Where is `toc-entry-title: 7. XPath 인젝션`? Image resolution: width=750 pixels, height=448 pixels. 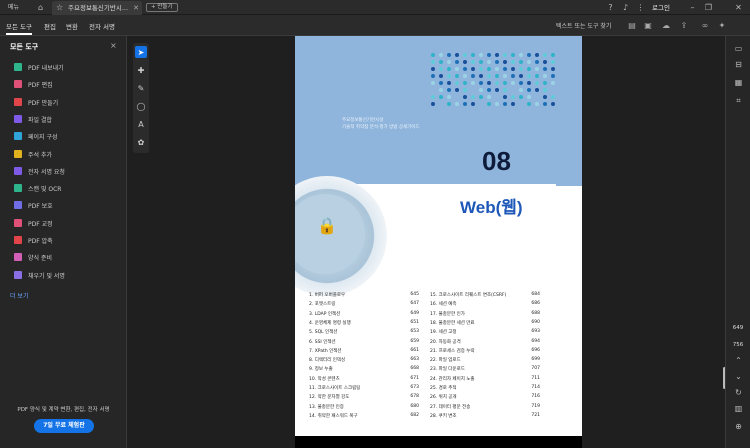 toc-entry-title: 7. XPath 인젝션 is located at coordinates (325, 351).